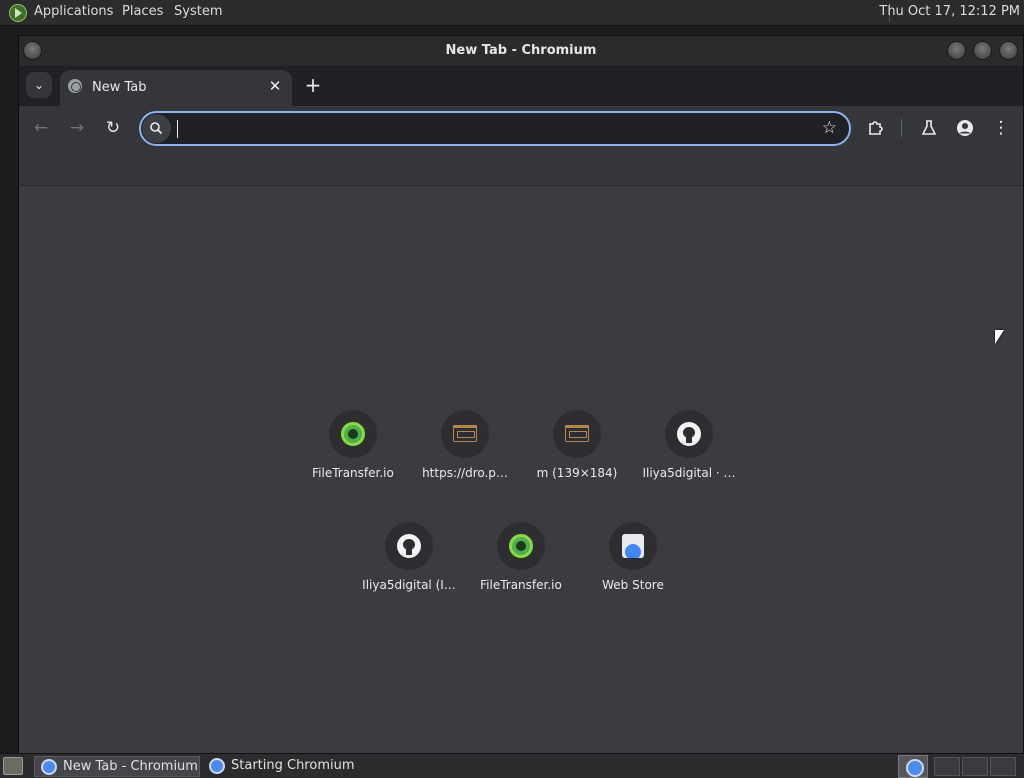 Image resolution: width=1024 pixels, height=778 pixels. I want to click on tab-strip: ⌄ New Tab ✕ +, so click(521, 86).